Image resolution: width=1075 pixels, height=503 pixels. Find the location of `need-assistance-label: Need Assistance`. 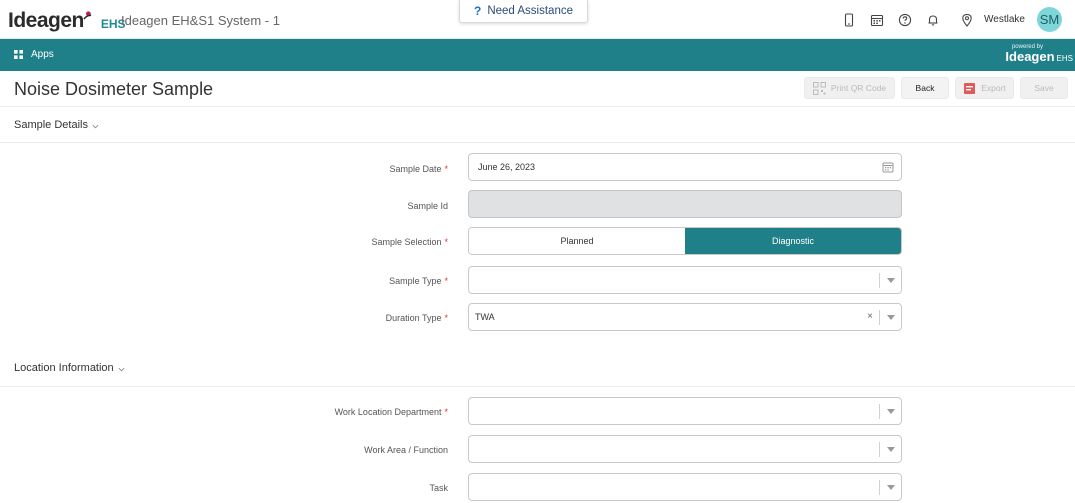

need-assistance-label: Need Assistance is located at coordinates (530, 11).